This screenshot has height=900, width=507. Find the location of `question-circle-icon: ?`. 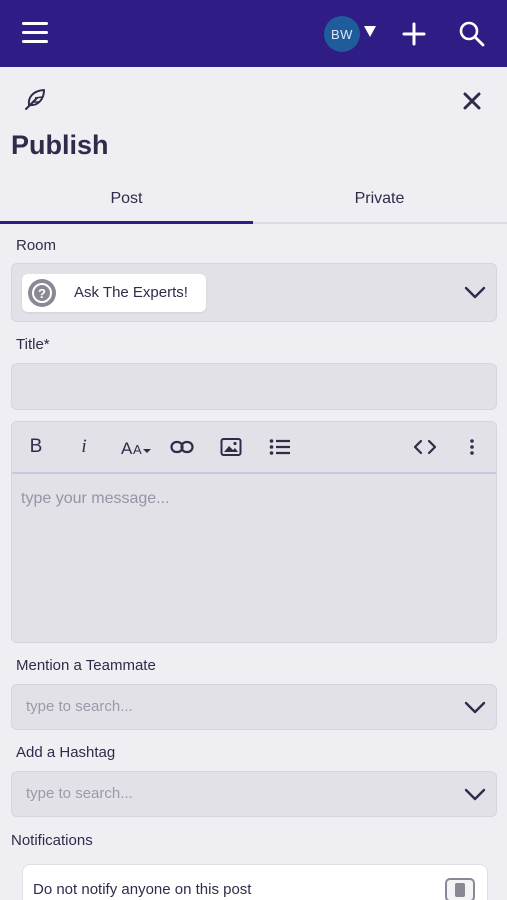

question-circle-icon: ? is located at coordinates (42, 293).